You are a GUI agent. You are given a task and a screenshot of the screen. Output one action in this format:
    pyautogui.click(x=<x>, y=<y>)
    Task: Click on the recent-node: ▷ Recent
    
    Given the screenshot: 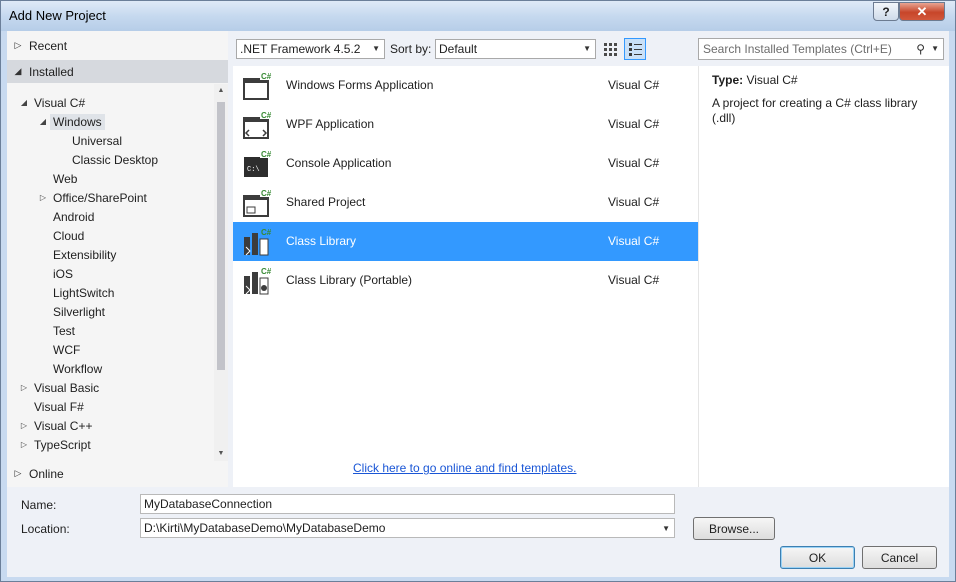 What is the action you would take?
    pyautogui.click(x=117, y=45)
    